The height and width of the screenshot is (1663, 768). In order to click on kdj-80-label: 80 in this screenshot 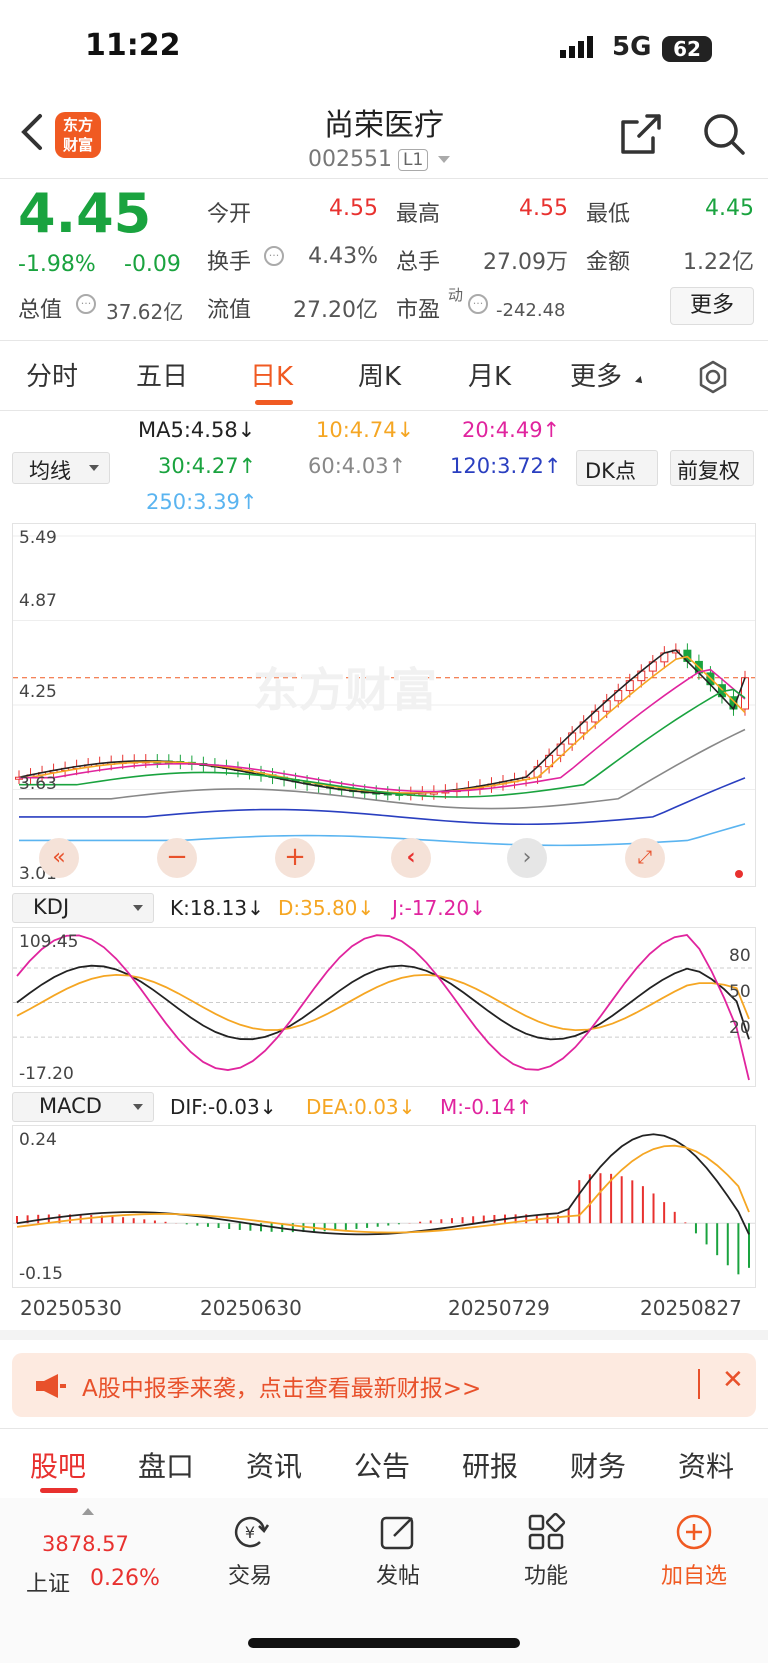, I will do `click(740, 956)`.